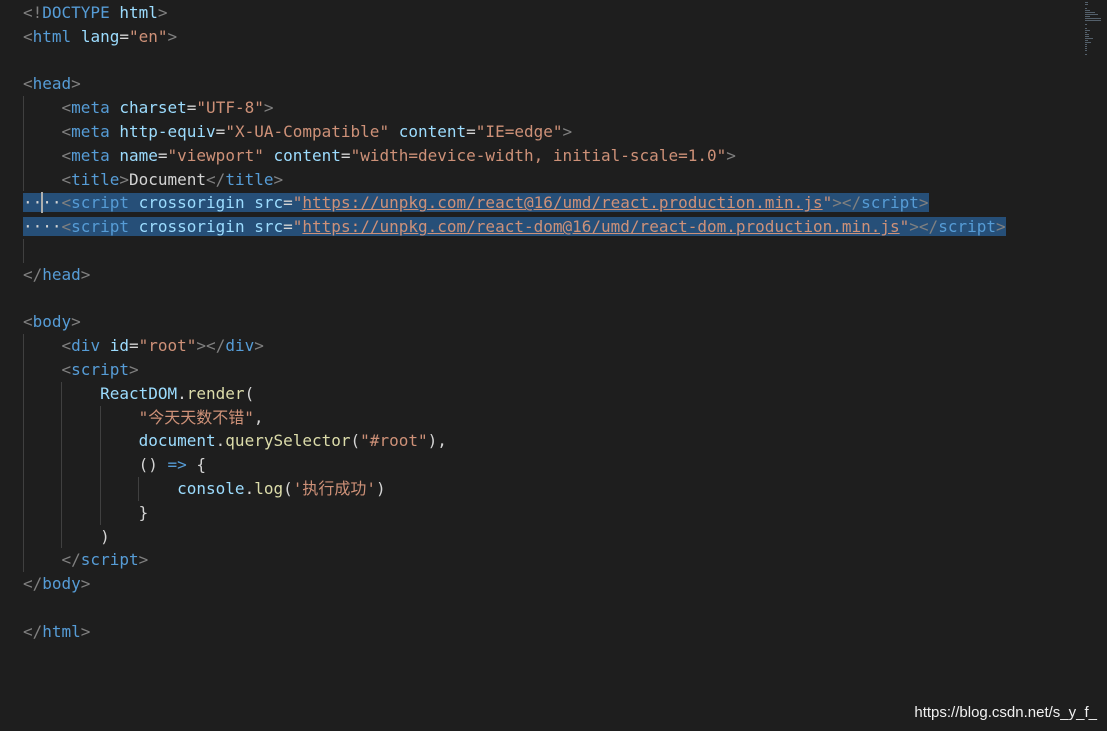 This screenshot has width=1107, height=731. What do you see at coordinates (288, 488) in the screenshot?
I see `code-token: (` at bounding box center [288, 488].